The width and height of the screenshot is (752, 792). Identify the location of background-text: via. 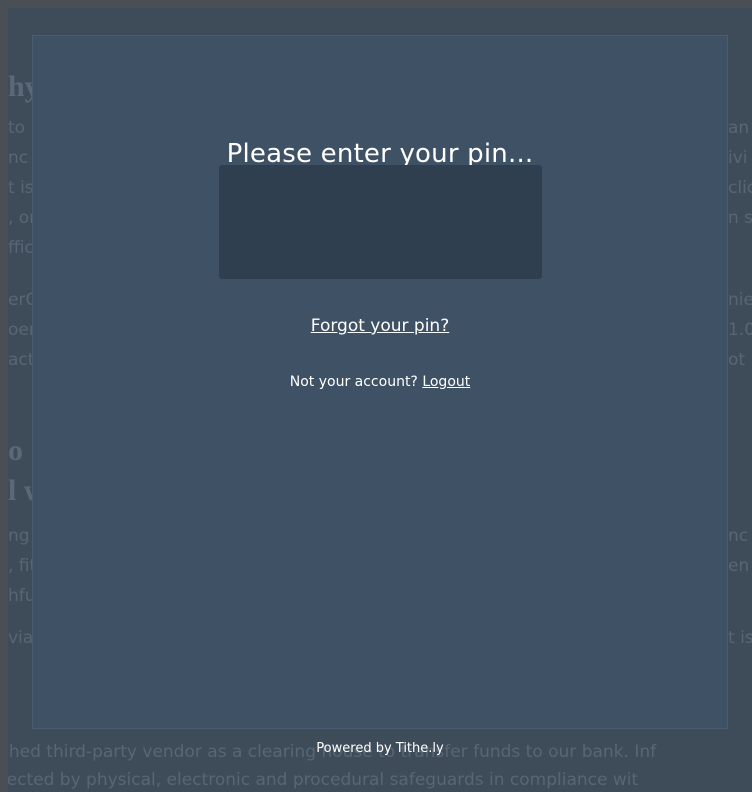
(21, 638).